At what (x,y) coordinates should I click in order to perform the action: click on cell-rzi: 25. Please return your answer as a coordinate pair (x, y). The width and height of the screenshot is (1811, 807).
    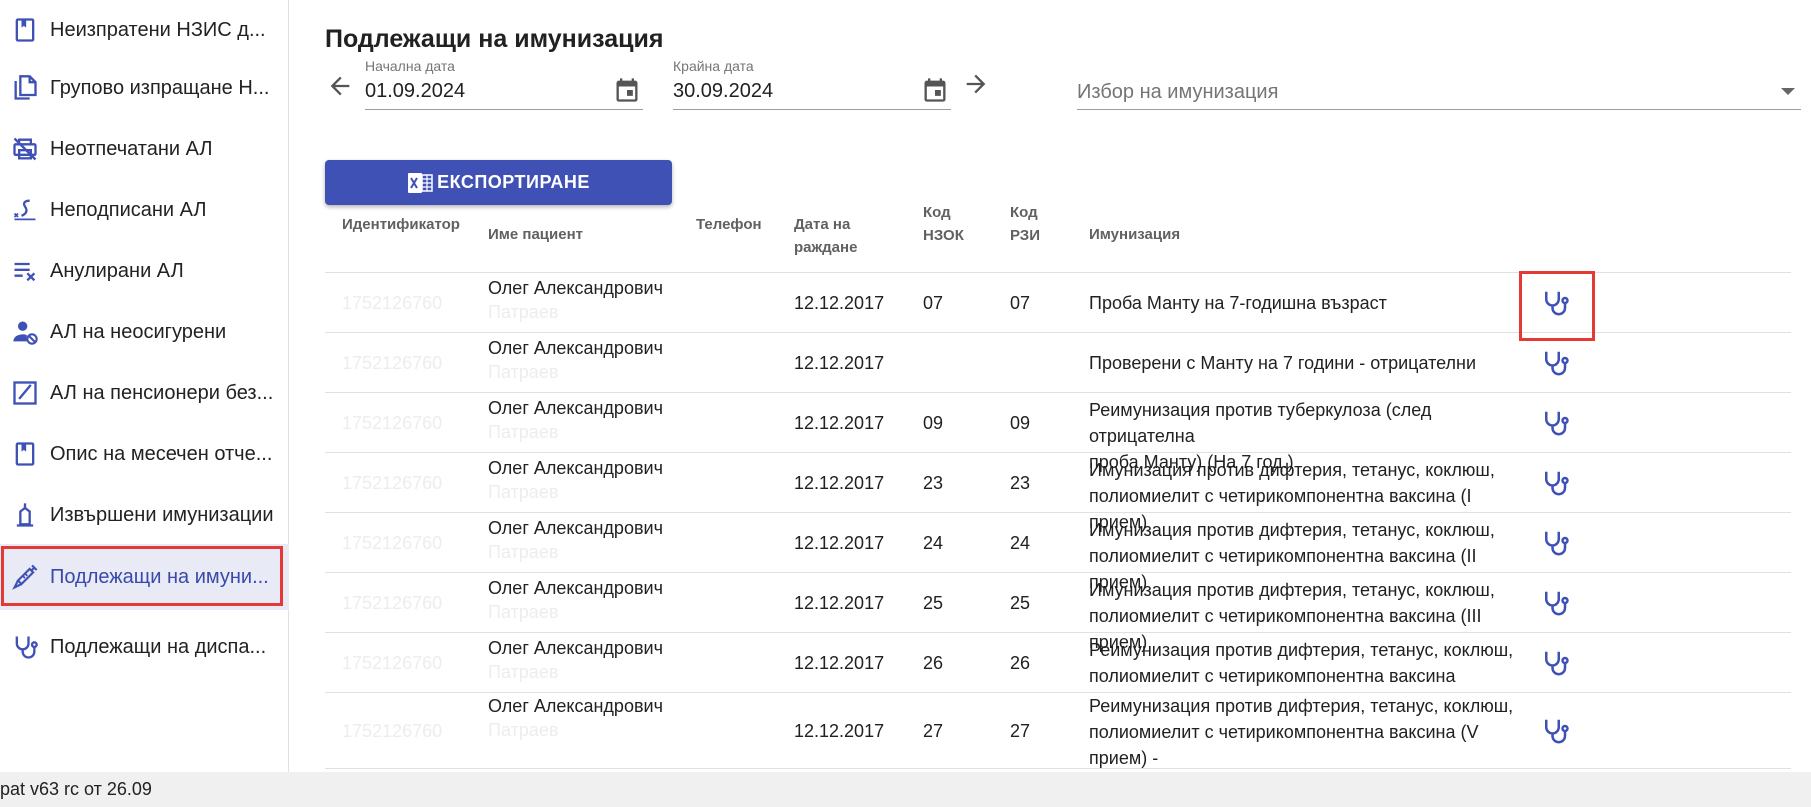
    Looking at the image, I should click on (1020, 603).